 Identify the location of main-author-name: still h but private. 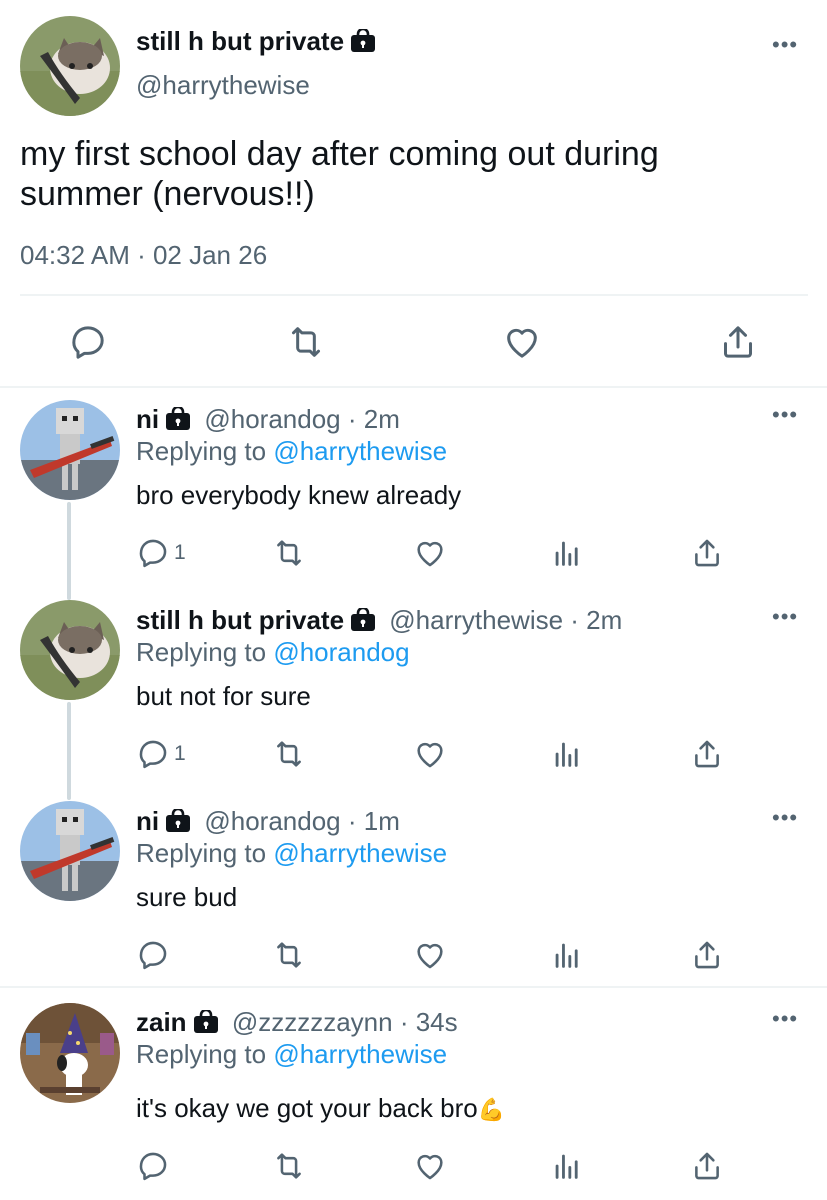
(256, 43).